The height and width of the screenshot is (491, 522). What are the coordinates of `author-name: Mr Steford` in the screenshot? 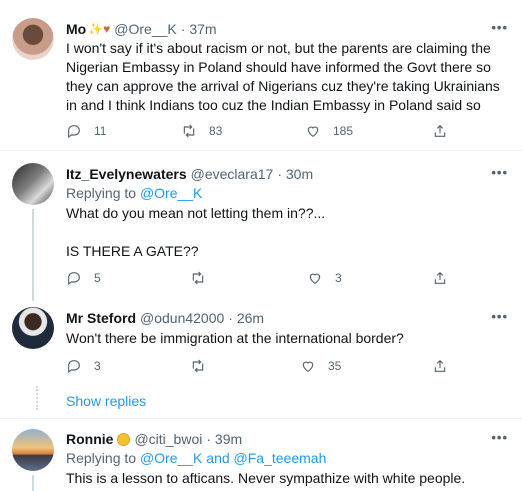 It's located at (101, 318).